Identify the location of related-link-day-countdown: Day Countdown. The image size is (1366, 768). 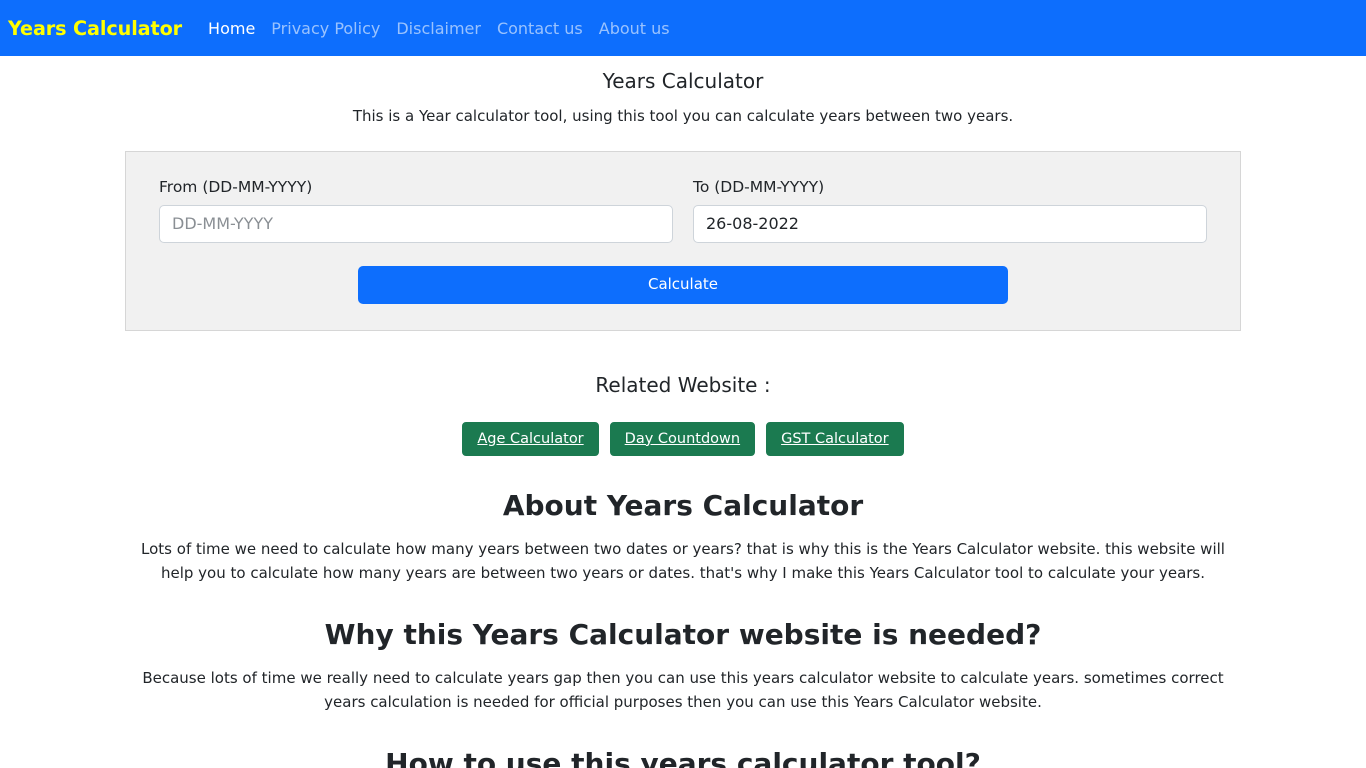
(682, 438).